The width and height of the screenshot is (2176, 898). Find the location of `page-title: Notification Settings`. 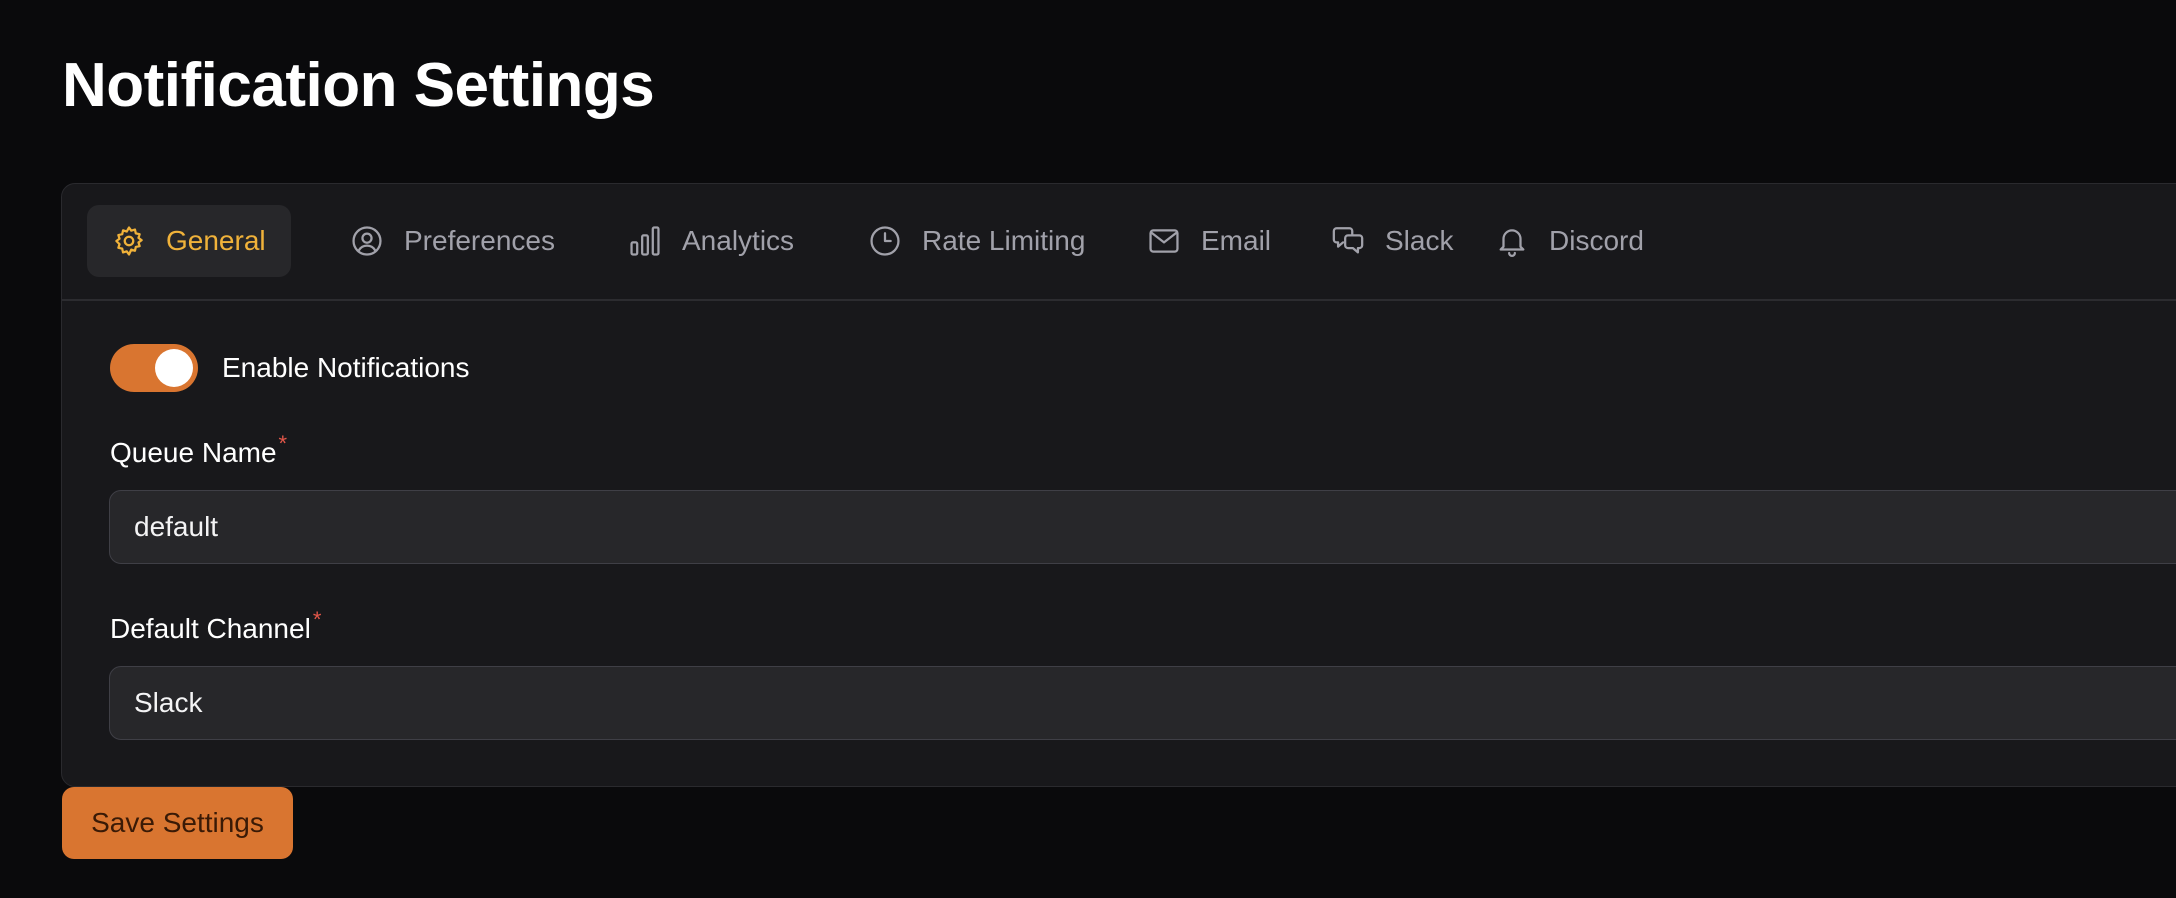

page-title: Notification Settings is located at coordinates (358, 85).